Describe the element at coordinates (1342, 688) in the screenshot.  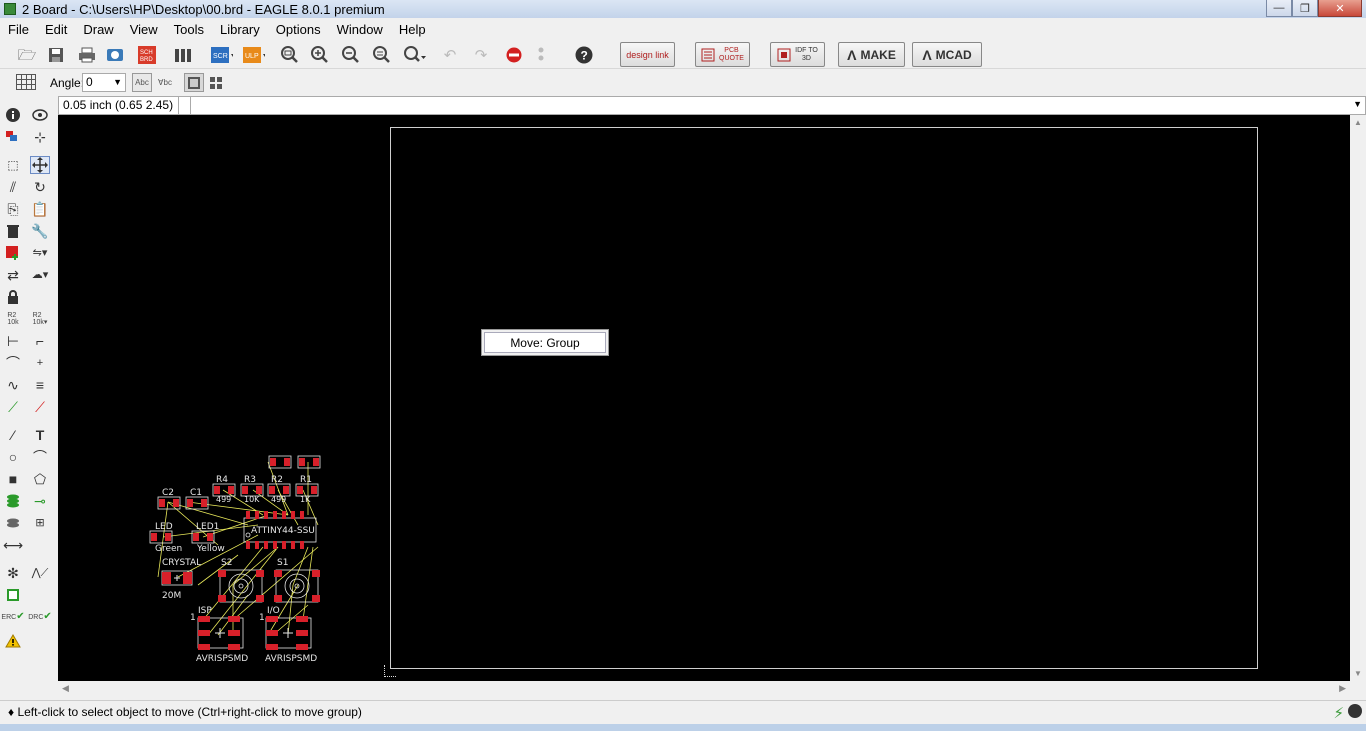
I see `scroll-right-icon: ▶` at that location.